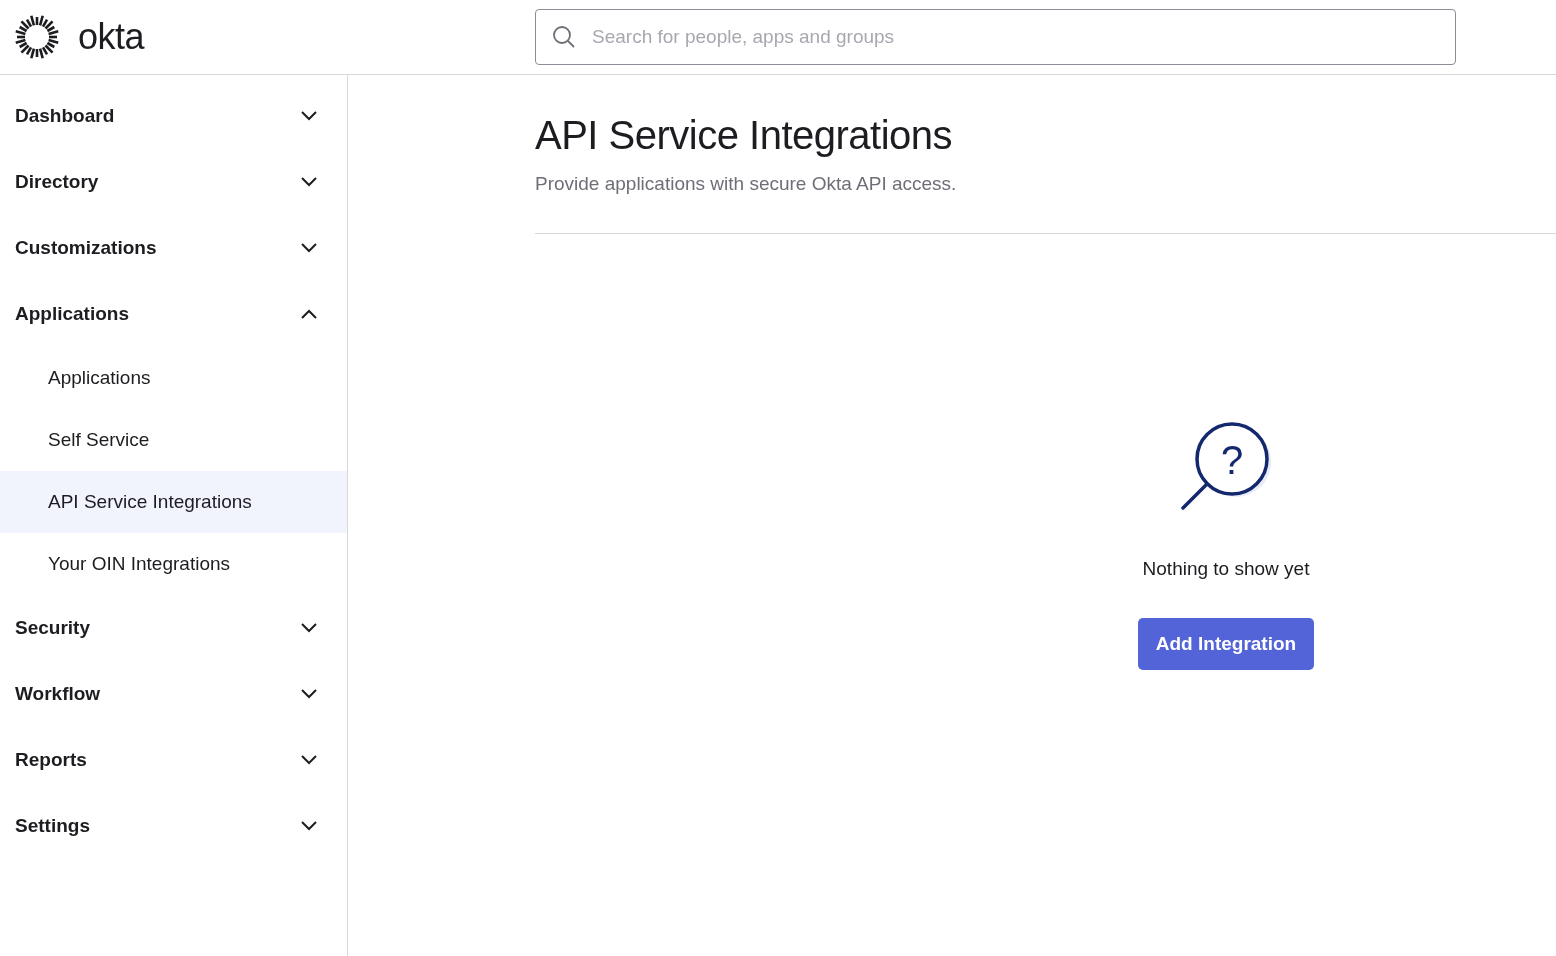 Image resolution: width=1556 pixels, height=956 pixels. Describe the element at coordinates (173, 182) in the screenshot. I see `nav-item: Directory` at that location.